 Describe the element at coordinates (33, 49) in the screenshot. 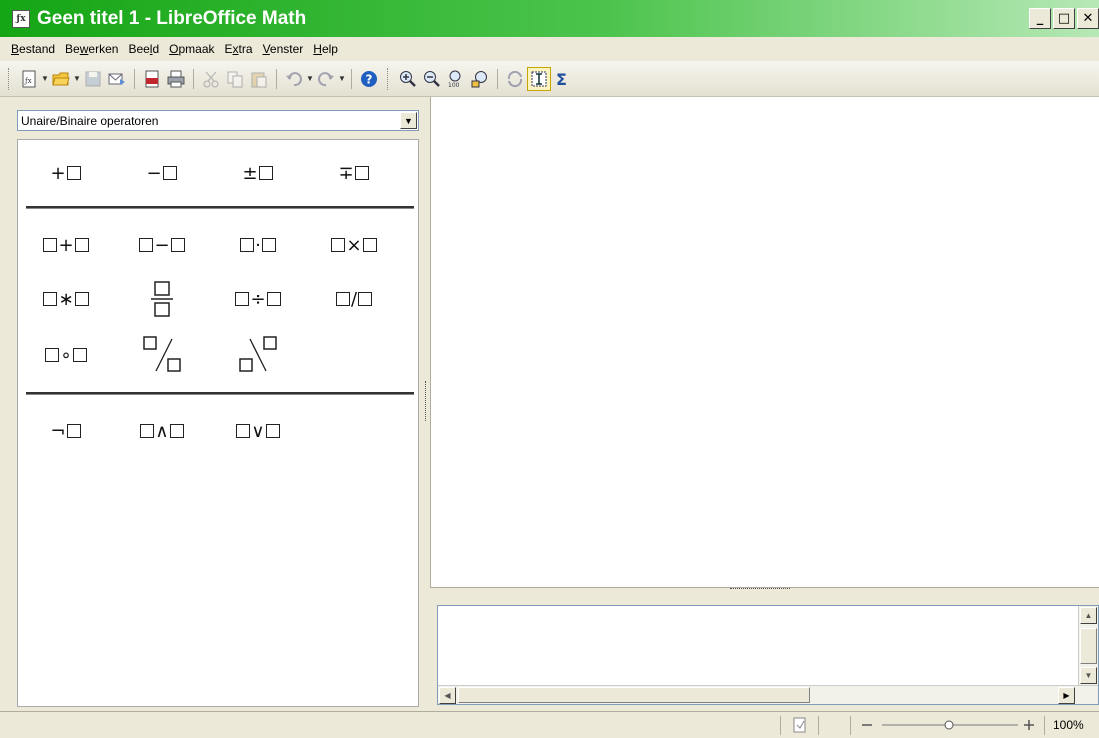

I see `menu-bestand: Bestand` at that location.